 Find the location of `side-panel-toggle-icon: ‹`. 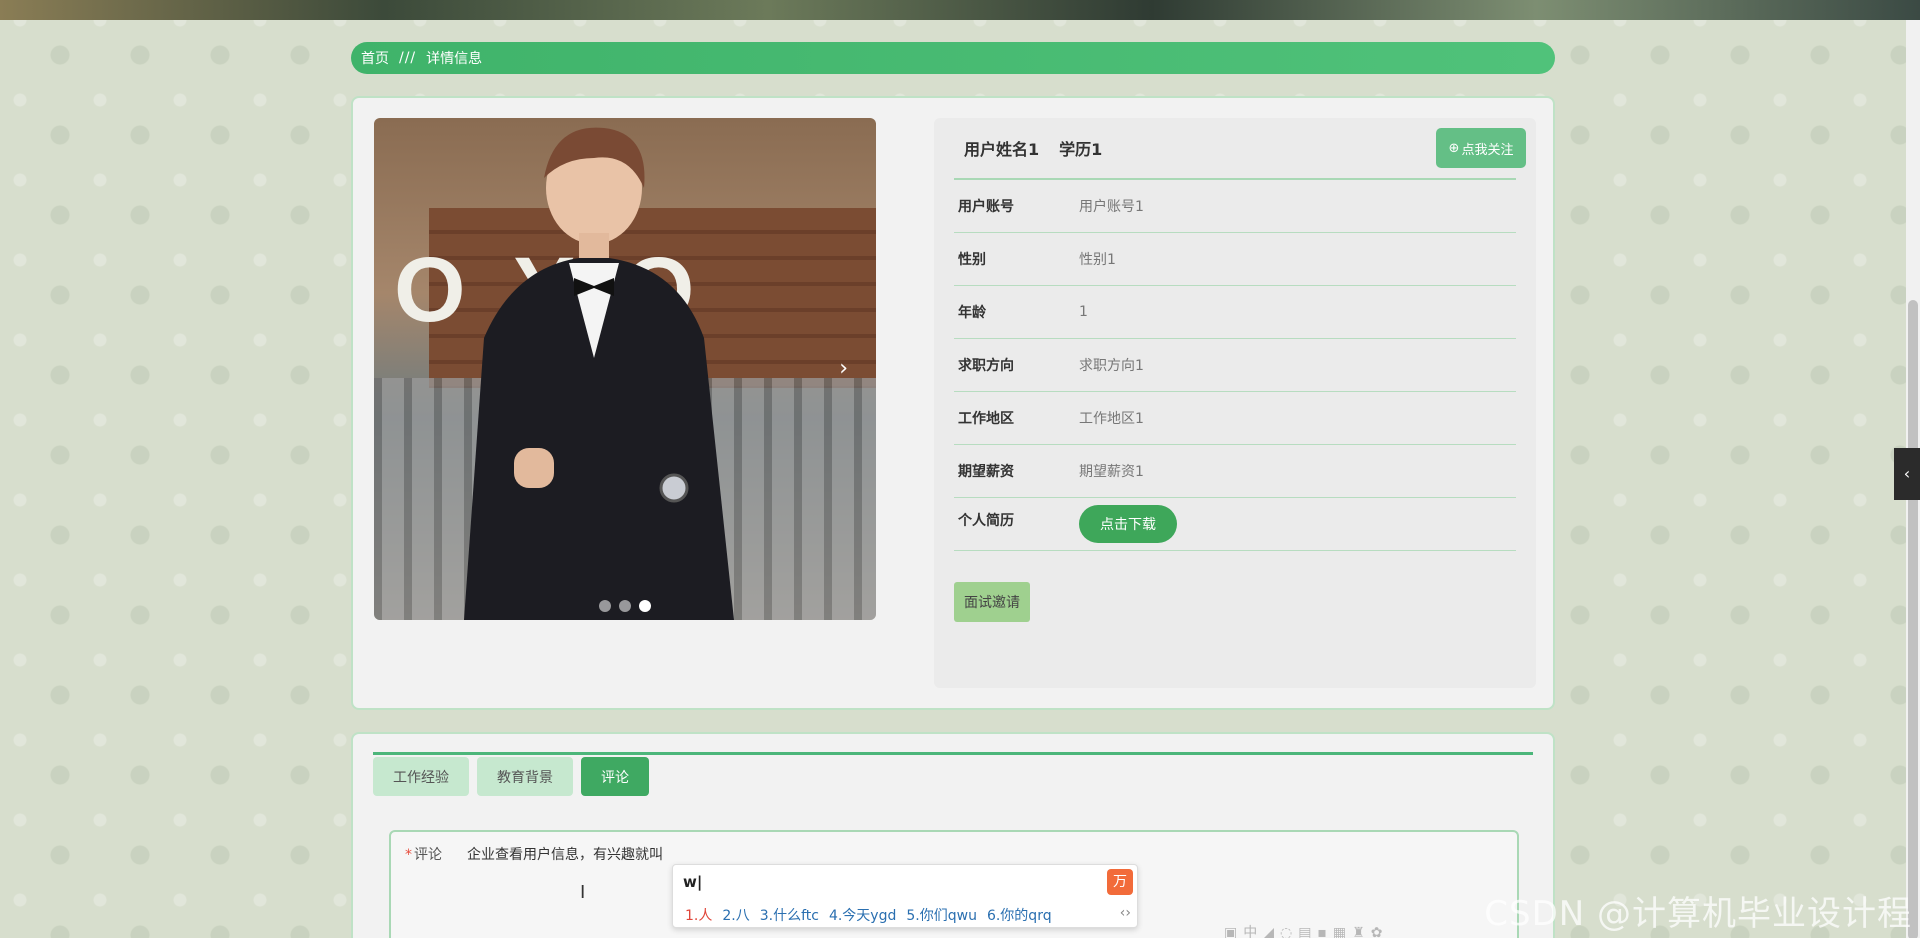

side-panel-toggle-icon: ‹ is located at coordinates (1907, 474).